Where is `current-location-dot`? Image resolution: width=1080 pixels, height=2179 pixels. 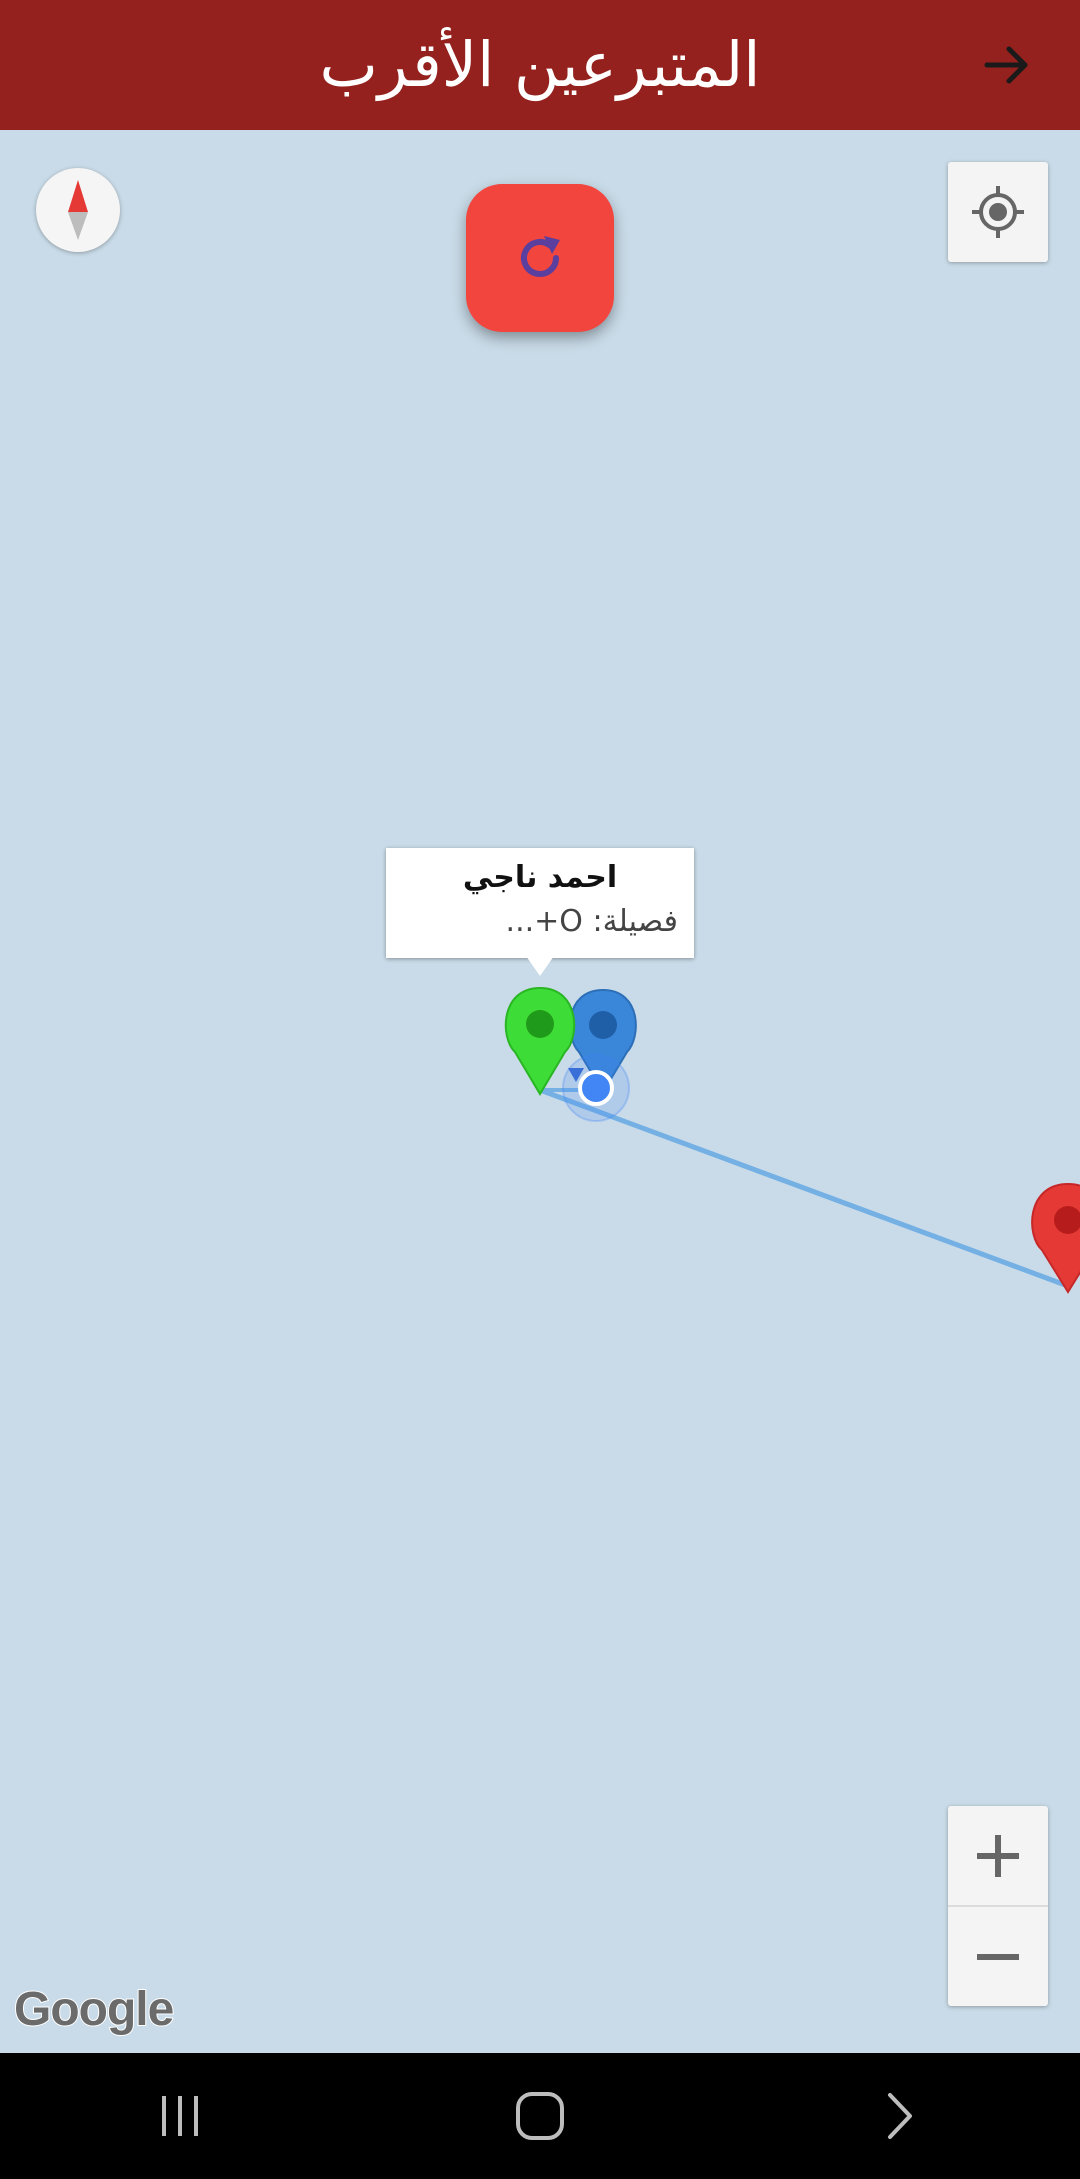 current-location-dot is located at coordinates (596, 1088).